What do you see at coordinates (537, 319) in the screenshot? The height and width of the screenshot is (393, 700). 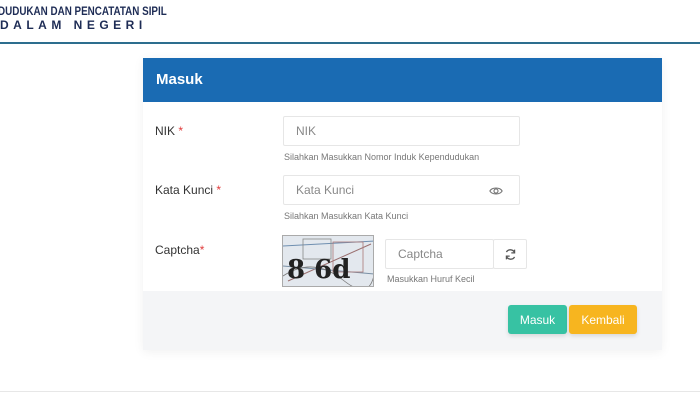 I see `submit-button: Masuk` at bounding box center [537, 319].